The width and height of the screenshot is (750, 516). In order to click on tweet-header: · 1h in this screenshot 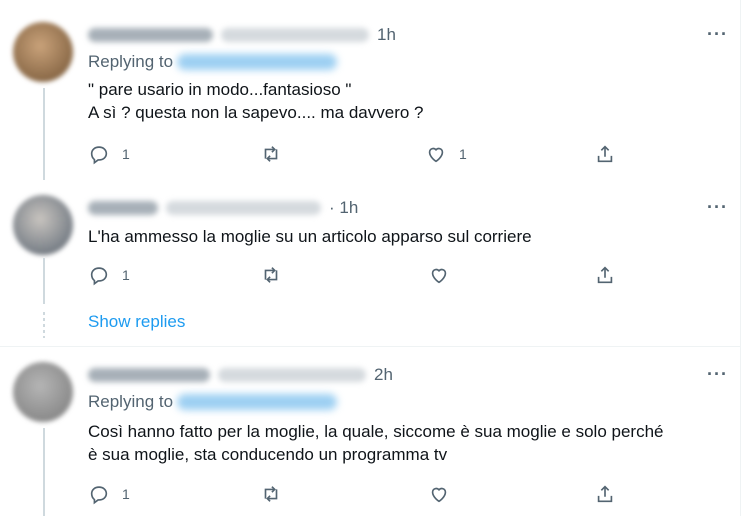, I will do `click(223, 208)`.